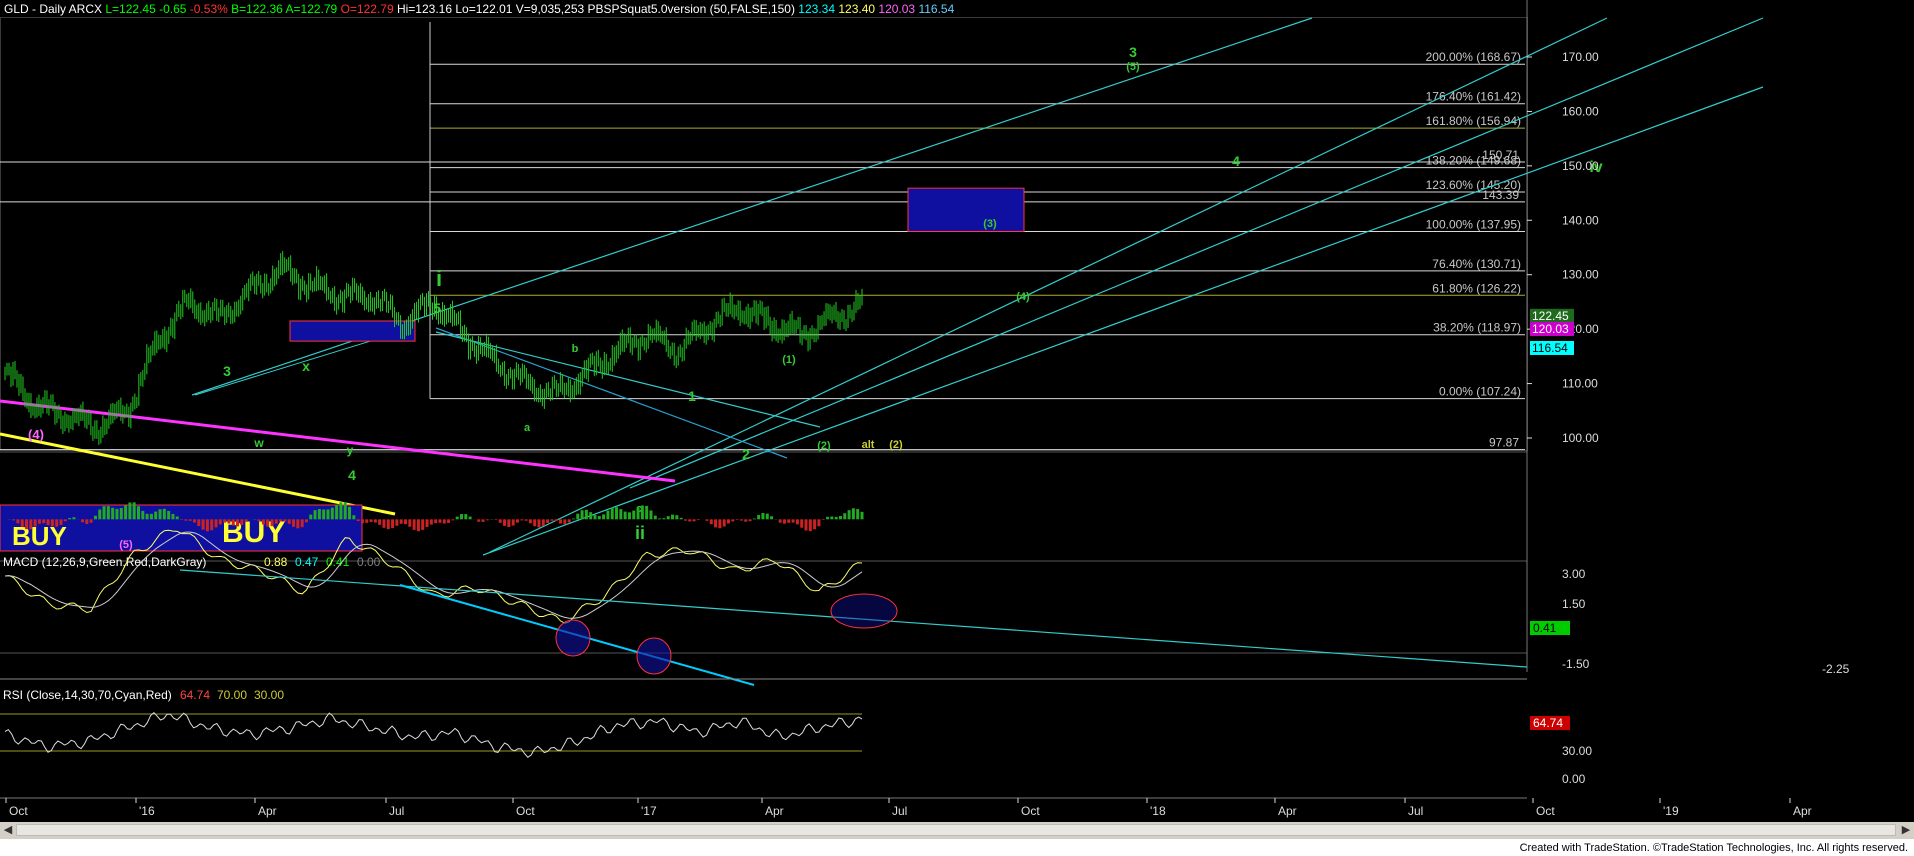 The height and width of the screenshot is (856, 1914). What do you see at coordinates (1477, 328) in the screenshot?
I see `fib-level-label: 38.20% (118.97)` at bounding box center [1477, 328].